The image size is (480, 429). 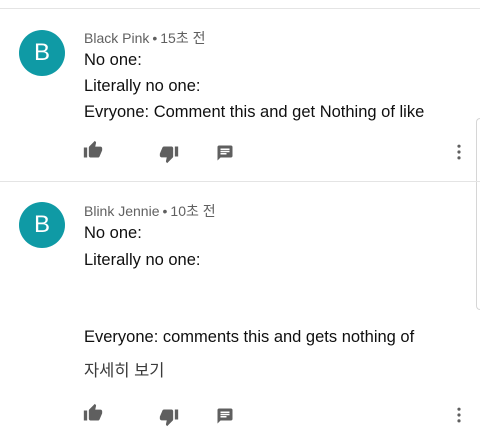 I want to click on timestamp: 15초 전, so click(x=183, y=38).